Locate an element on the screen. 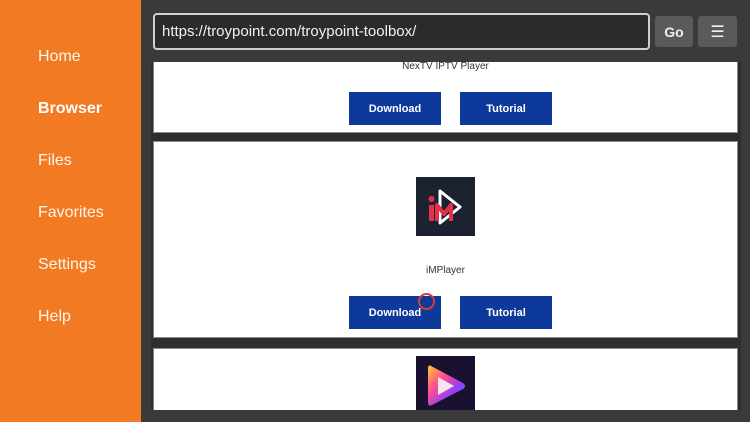  menu-button: ☰ is located at coordinates (717, 31).